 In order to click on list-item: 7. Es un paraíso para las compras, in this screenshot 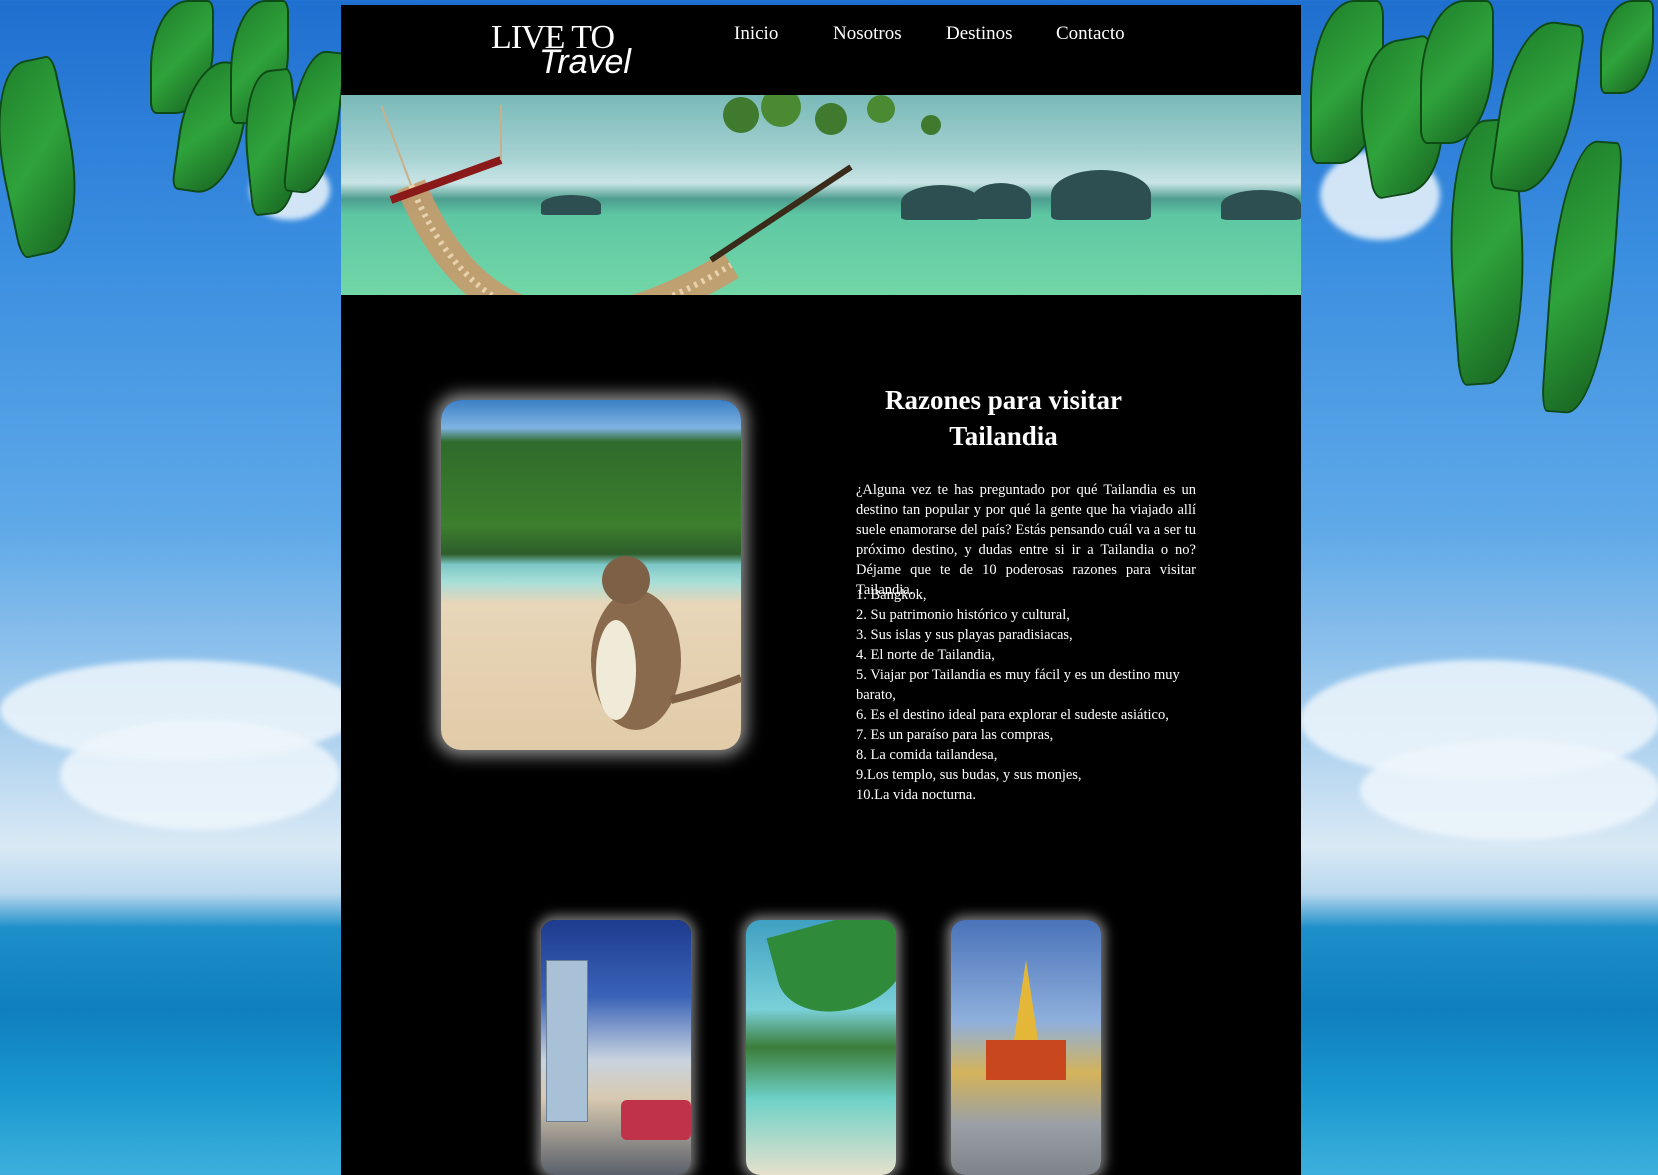, I will do `click(955, 735)`.